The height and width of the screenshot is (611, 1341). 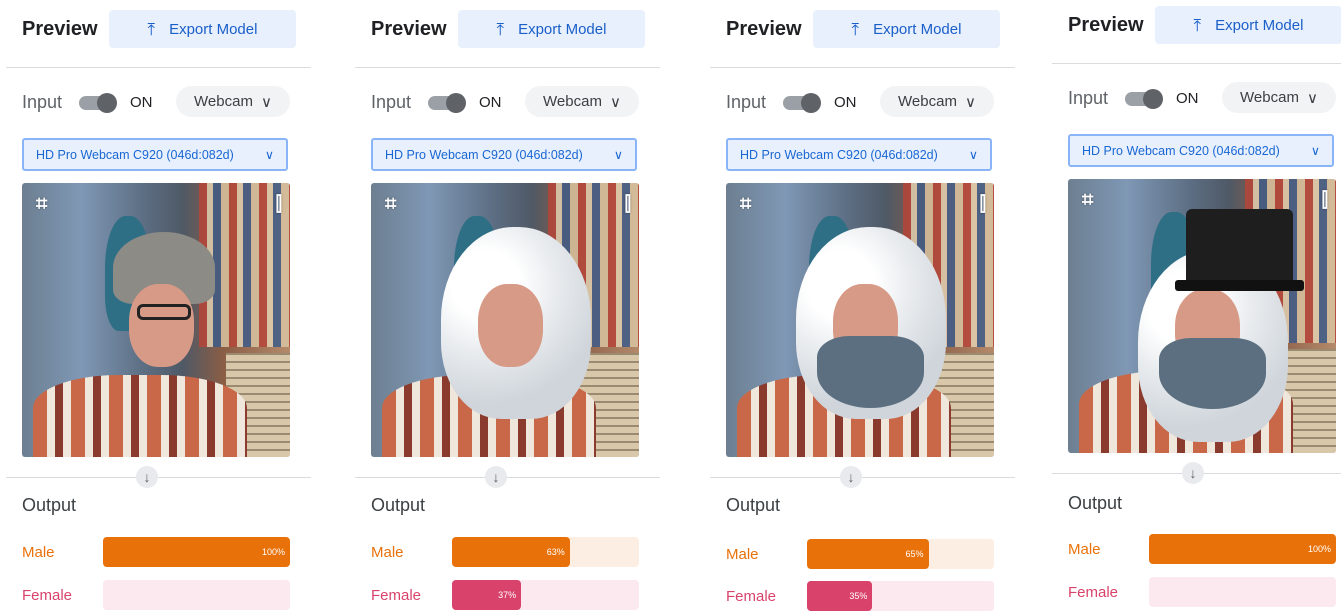 I want to click on confidence-bar: 63%, so click(x=545, y=552).